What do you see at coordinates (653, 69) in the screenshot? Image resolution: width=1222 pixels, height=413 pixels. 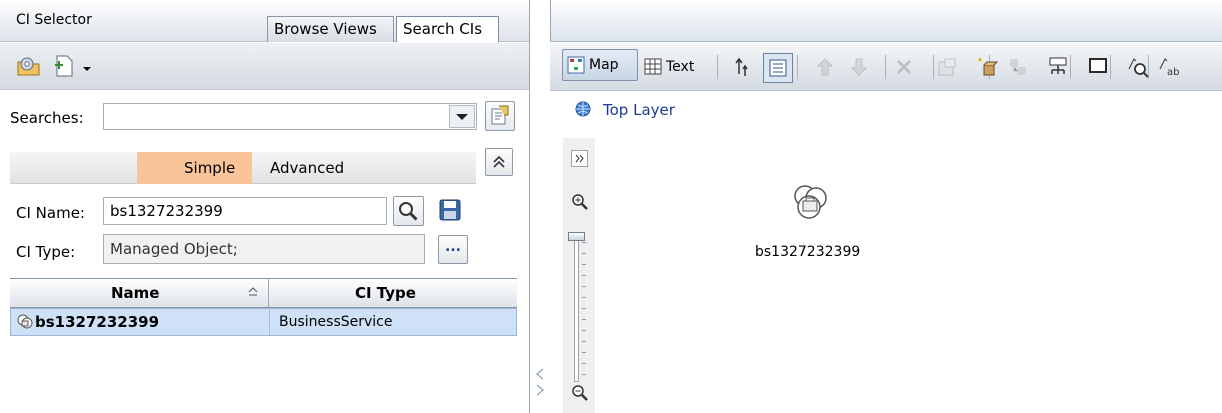 I see `table-icon` at bounding box center [653, 69].